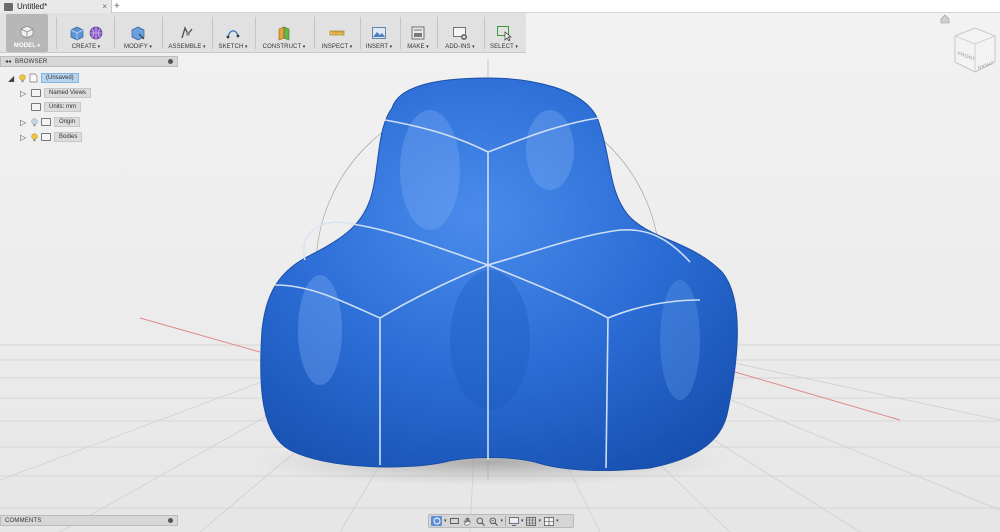  What do you see at coordinates (36, 107) in the screenshot?
I see `units-document-icon` at bounding box center [36, 107].